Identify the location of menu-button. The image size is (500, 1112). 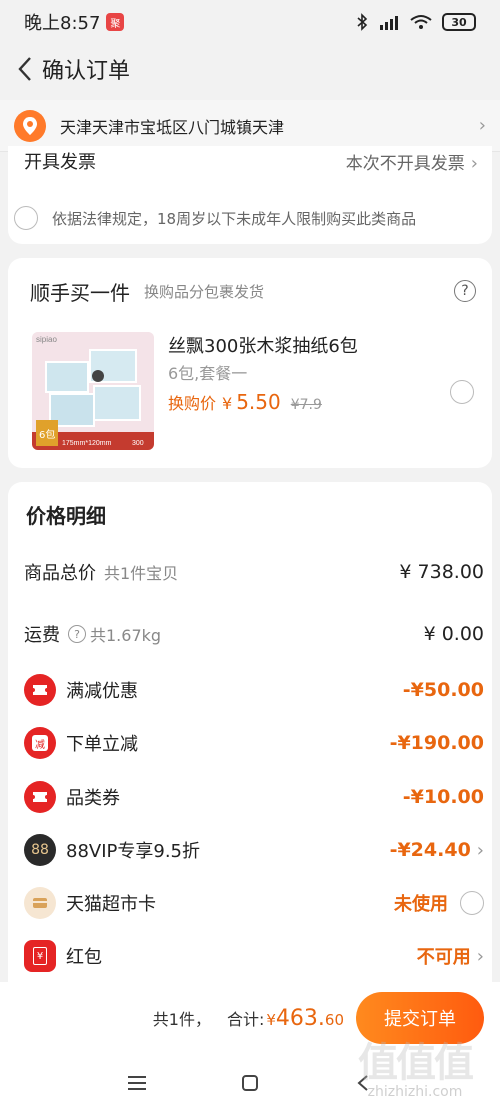
(137, 1083).